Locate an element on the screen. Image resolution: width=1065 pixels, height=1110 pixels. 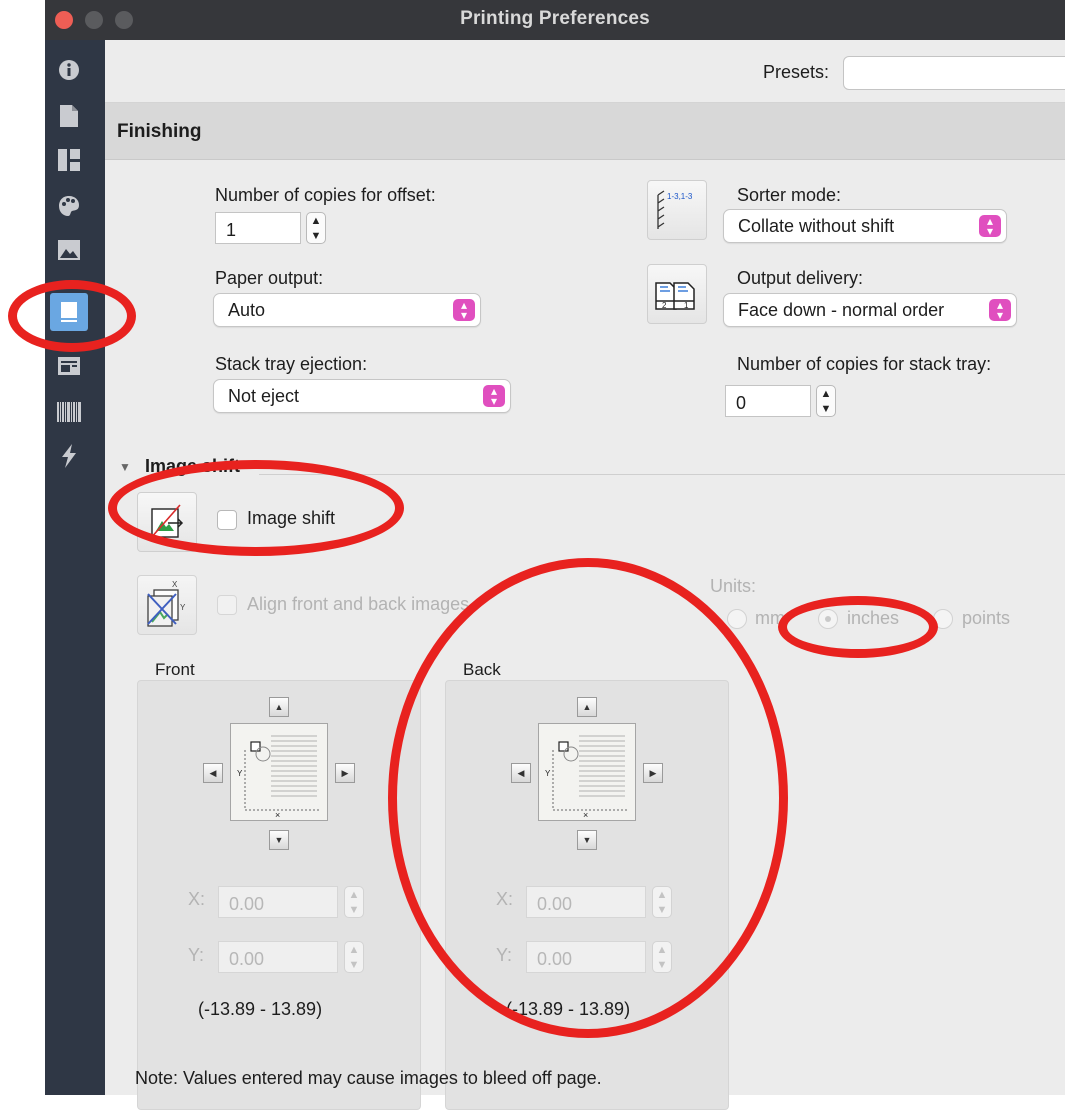
front-title: Front is located at coordinates (175, 669).